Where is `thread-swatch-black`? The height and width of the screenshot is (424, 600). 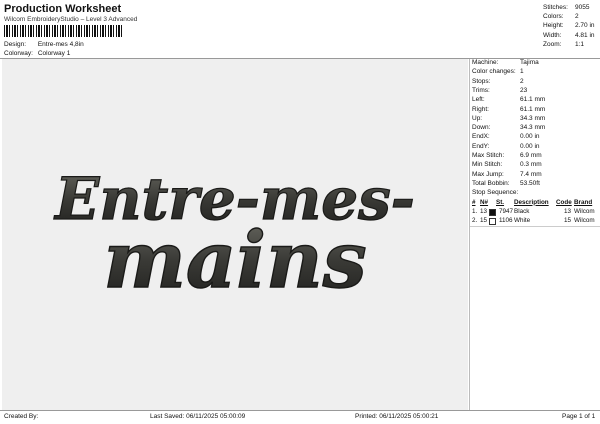
thread-swatch-black is located at coordinates (492, 212).